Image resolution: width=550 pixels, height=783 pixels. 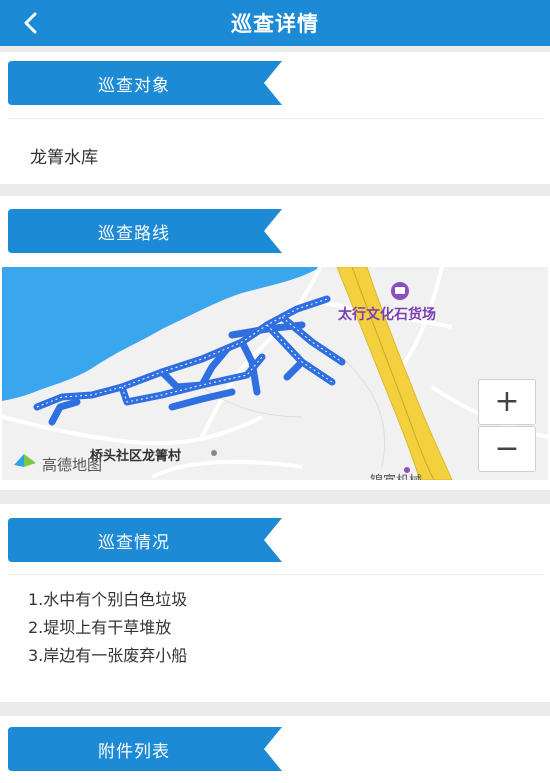 I want to click on section-label-object: 巡查对象, so click(x=134, y=85).